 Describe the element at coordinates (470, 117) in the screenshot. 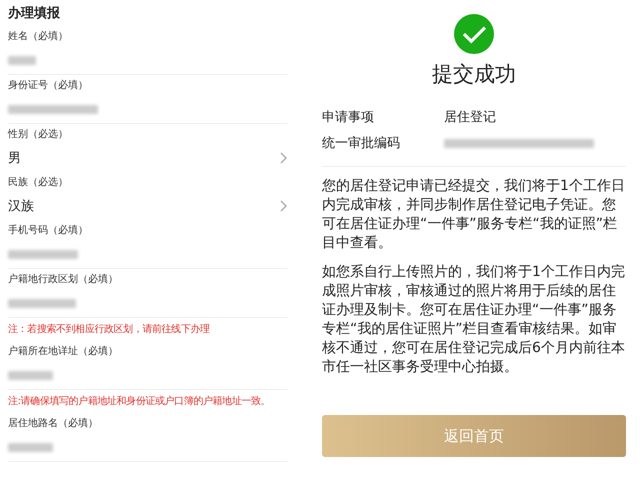

I see `info-value: 居住登记` at that location.